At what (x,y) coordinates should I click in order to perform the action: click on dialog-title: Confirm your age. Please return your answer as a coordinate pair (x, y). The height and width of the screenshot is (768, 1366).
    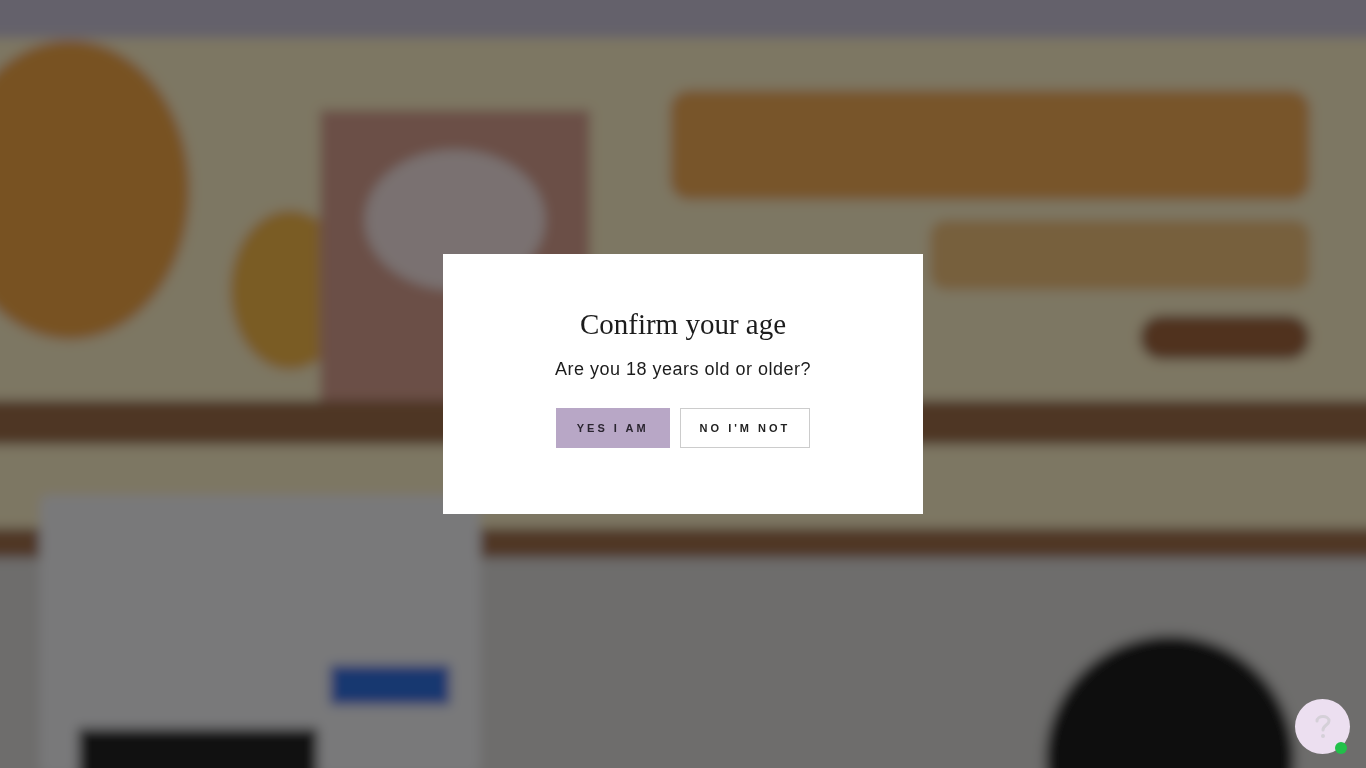
    Looking at the image, I should click on (683, 324).